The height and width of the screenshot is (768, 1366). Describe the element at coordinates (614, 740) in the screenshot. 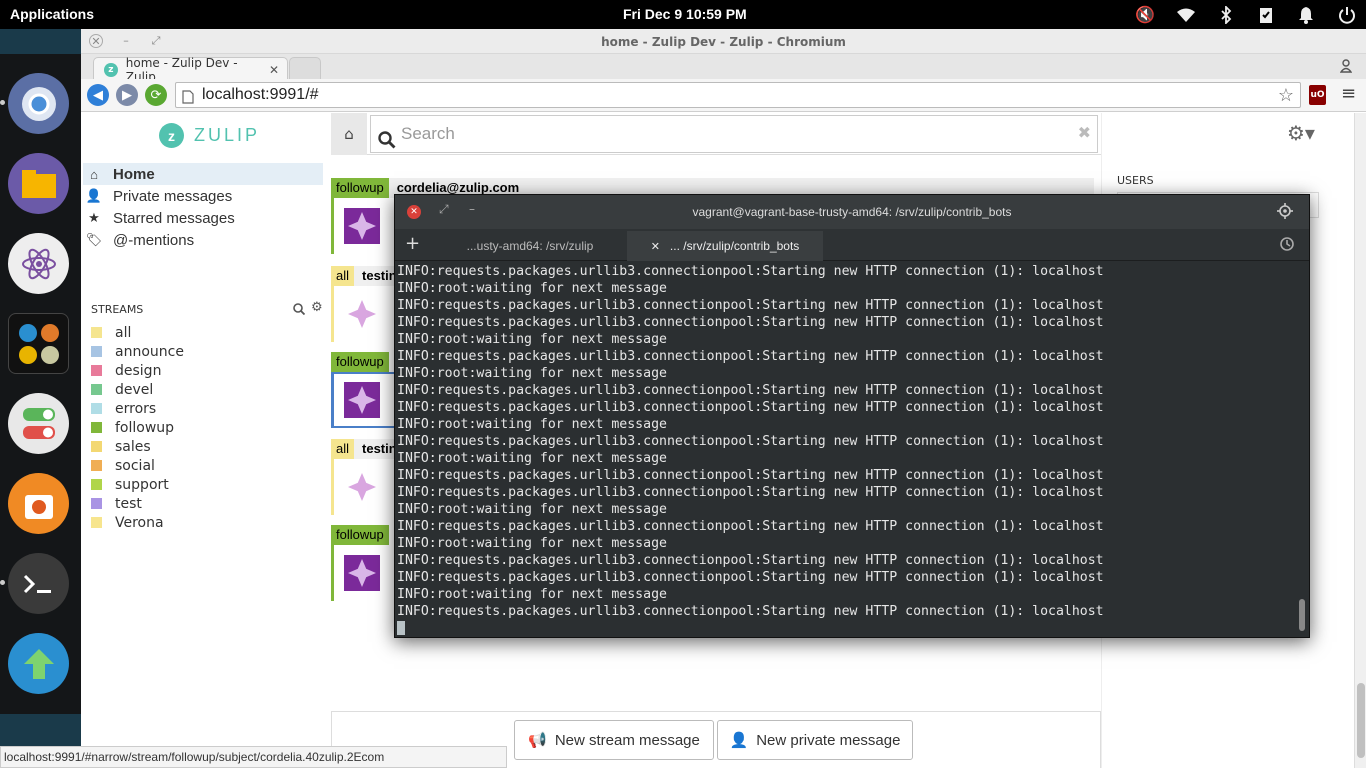

I see `new-stream-message-button: 📢 New stream message` at that location.